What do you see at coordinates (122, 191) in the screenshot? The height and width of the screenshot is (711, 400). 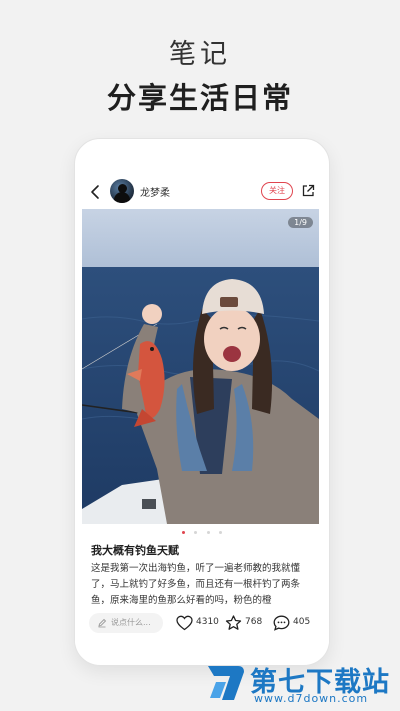 I see `avatar` at bounding box center [122, 191].